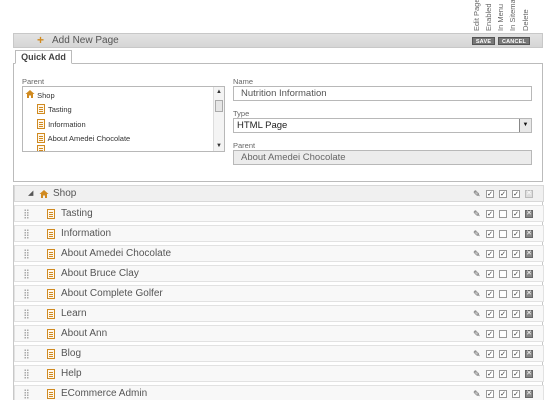  Describe the element at coordinates (279, 233) in the screenshot. I see `tree-row: Information ✎ ✓ ✓ ✕` at that location.